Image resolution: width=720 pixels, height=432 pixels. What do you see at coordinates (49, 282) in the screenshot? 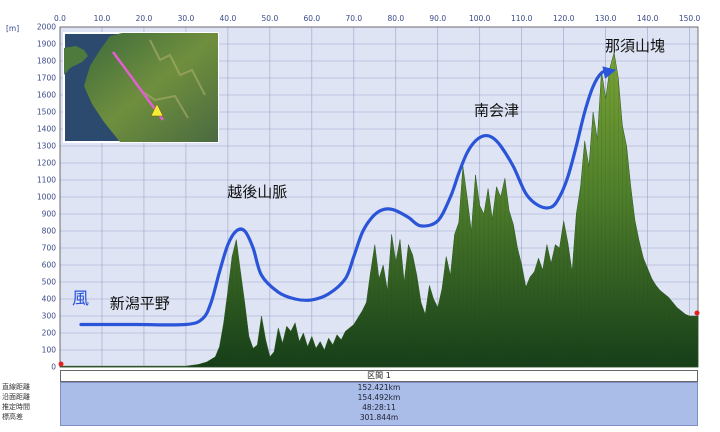
I see `y-tick-label: 500` at bounding box center [49, 282].